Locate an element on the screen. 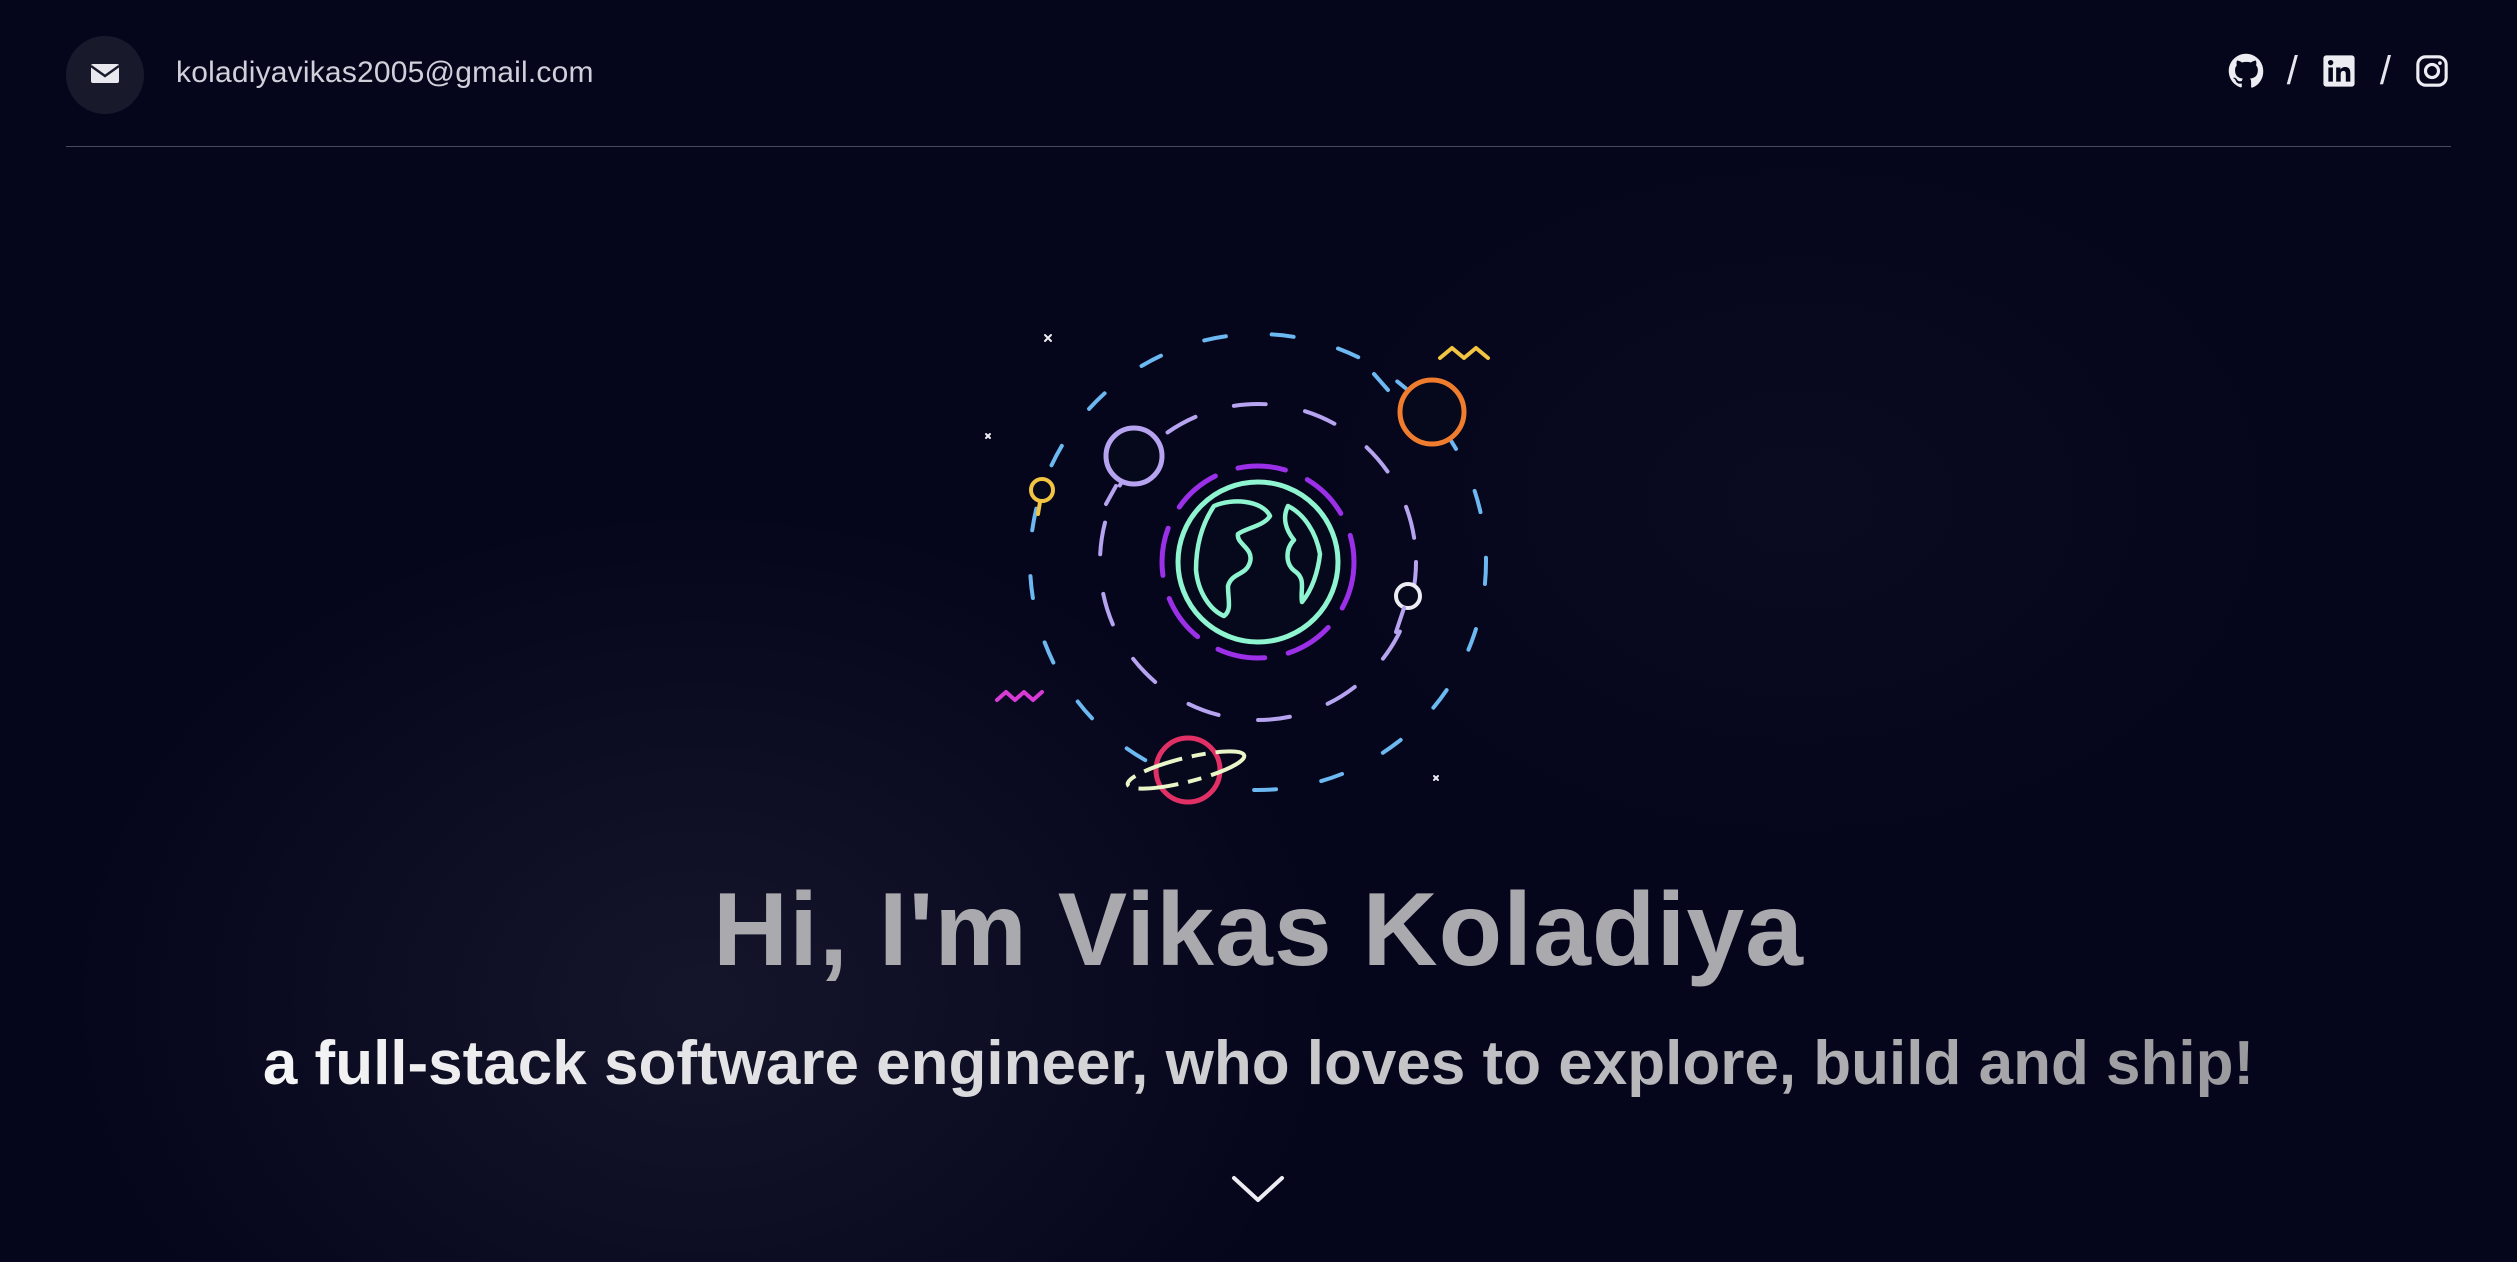  linkedin-icon is located at coordinates (2339, 71).